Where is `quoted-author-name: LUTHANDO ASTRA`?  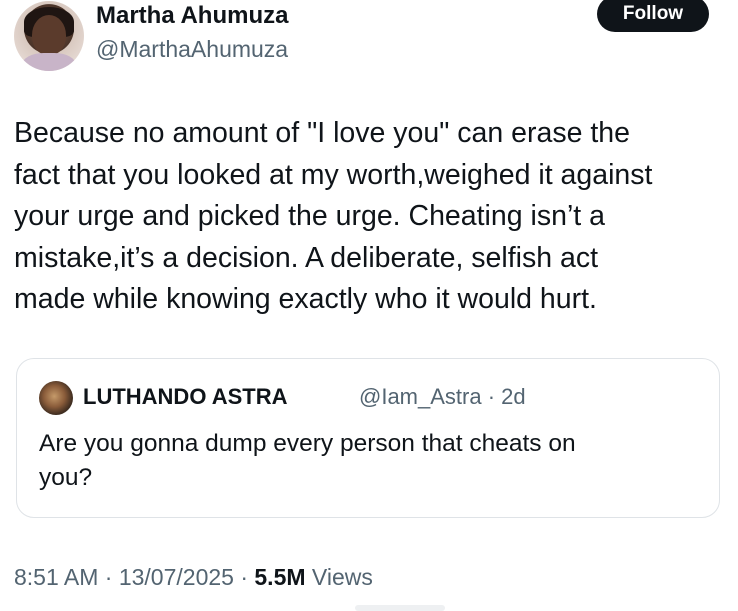
quoted-author-name: LUTHANDO ASTRA is located at coordinates (185, 396).